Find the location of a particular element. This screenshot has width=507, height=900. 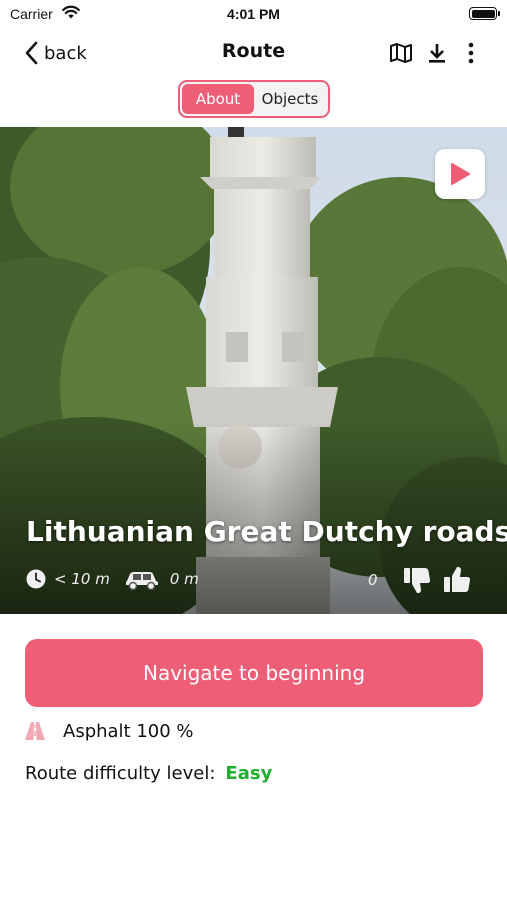

thumbs-down-icon is located at coordinates (417, 580).